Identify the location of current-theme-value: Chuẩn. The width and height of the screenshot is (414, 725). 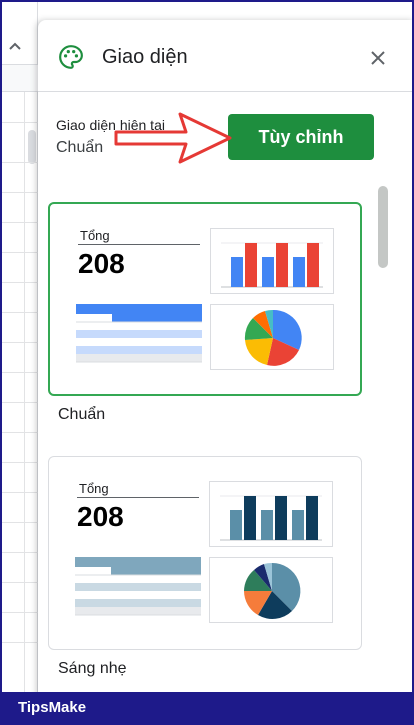
(80, 147).